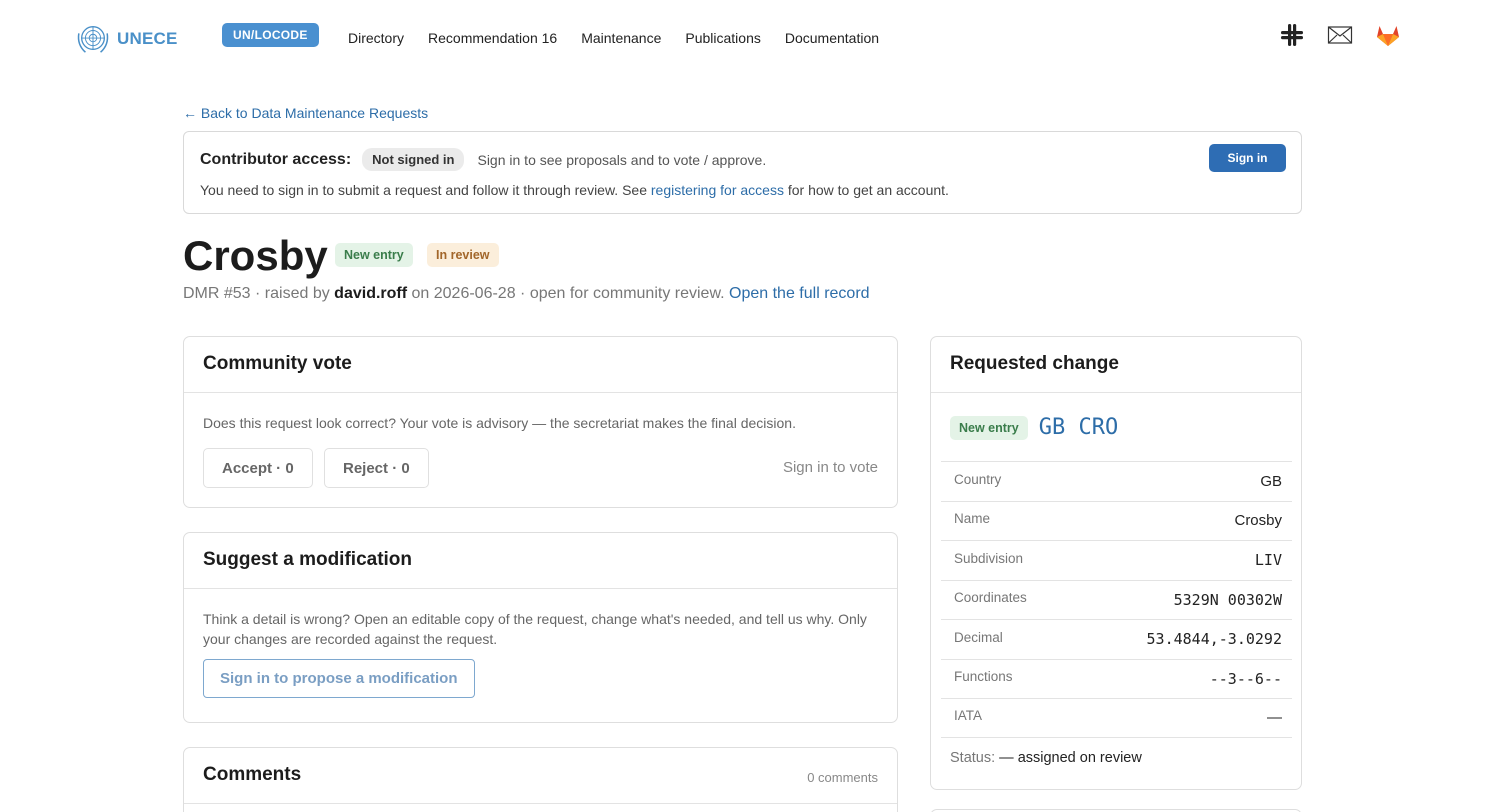 This screenshot has height=812, width=1485. Describe the element at coordinates (1116, 365) in the screenshot. I see `requested-change-heading: Requested change` at that location.